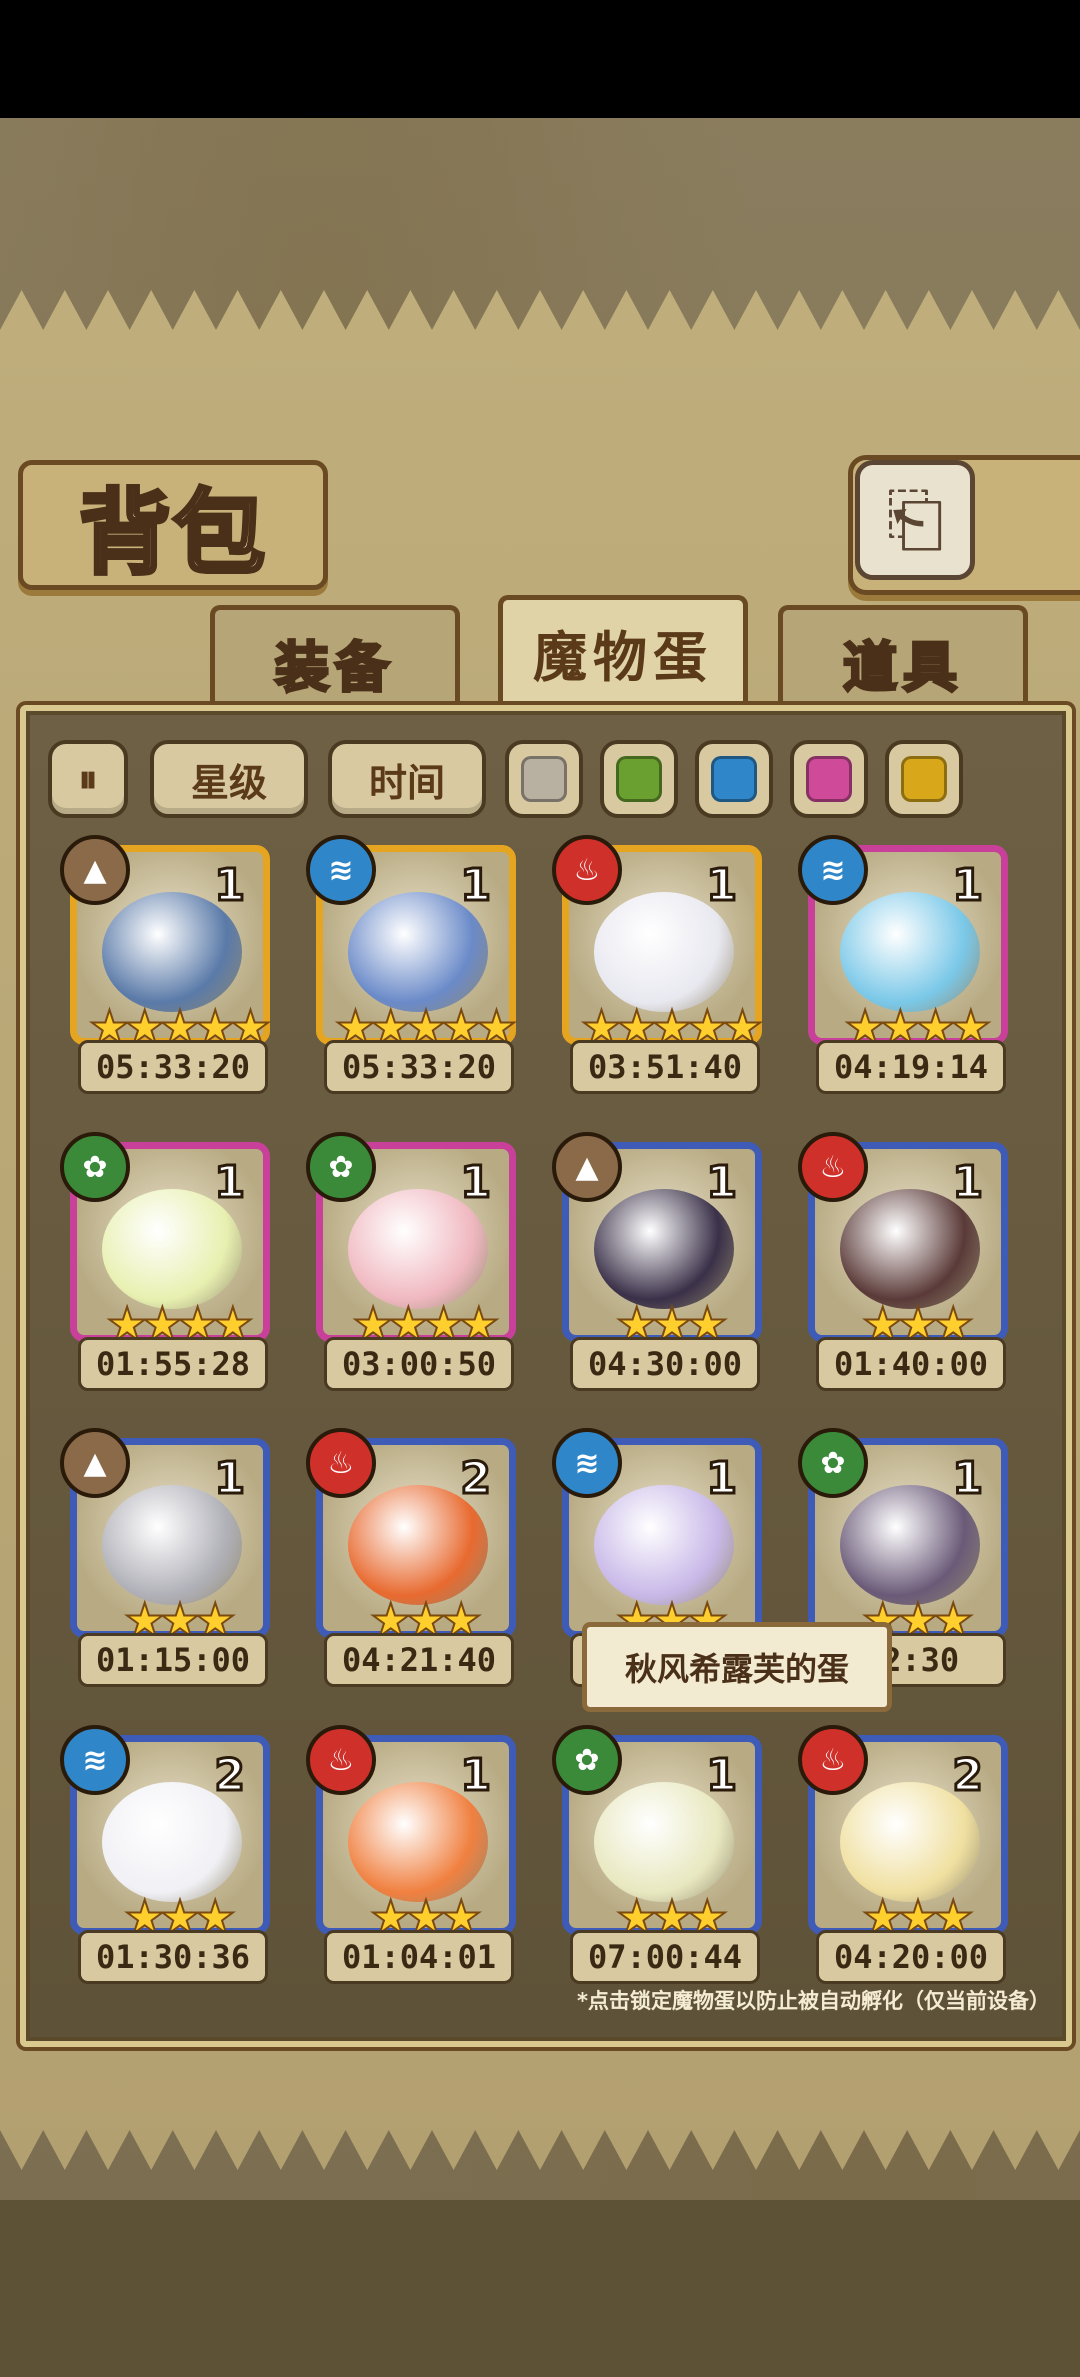 This screenshot has height=2377, width=1080. I want to click on sort-star-label: 星级, so click(228, 782).